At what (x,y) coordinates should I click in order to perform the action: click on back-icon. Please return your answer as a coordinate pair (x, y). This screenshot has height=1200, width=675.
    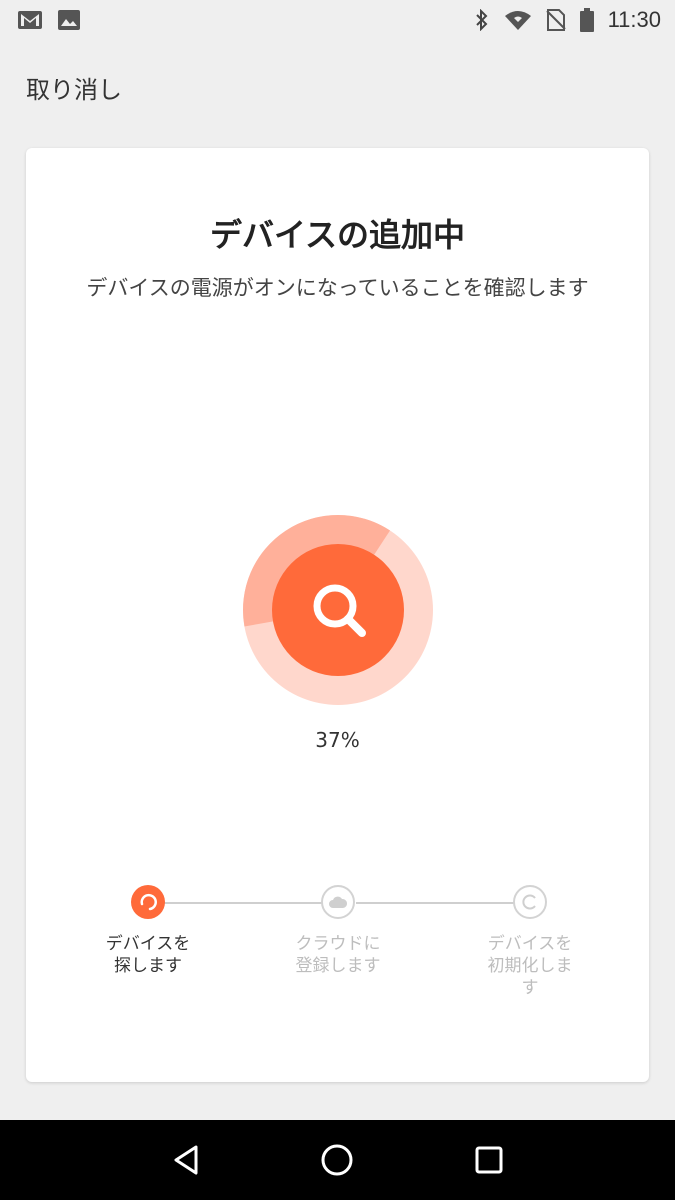
    Looking at the image, I should click on (186, 1160).